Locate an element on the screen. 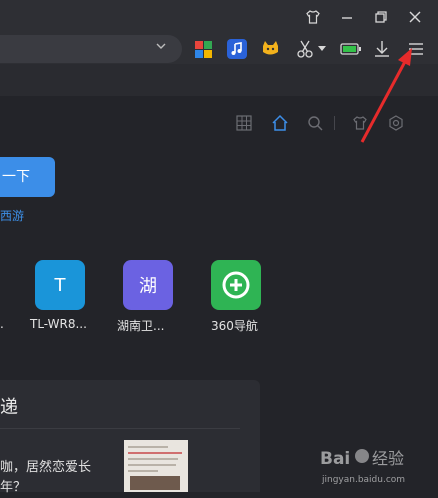 The height and width of the screenshot is (498, 438). grid-icon is located at coordinates (244, 123).